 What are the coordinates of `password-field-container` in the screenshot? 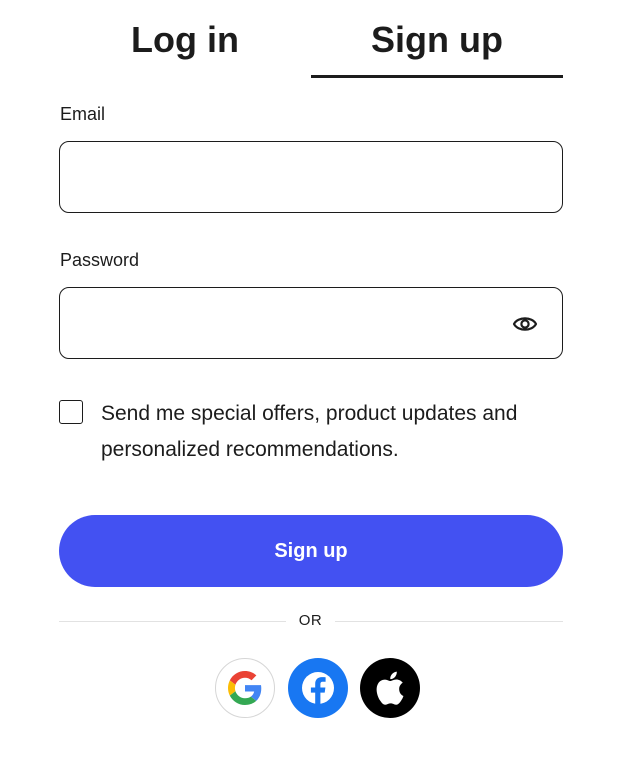 It's located at (311, 323).